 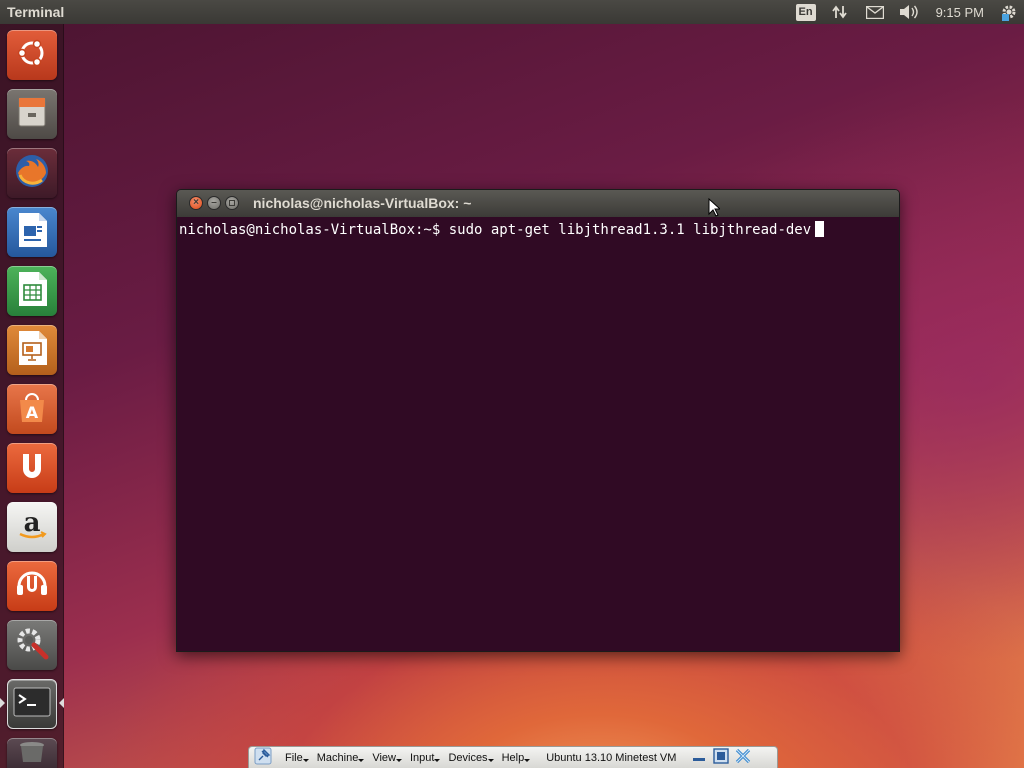 I want to click on network-icon, so click(x=840, y=12).